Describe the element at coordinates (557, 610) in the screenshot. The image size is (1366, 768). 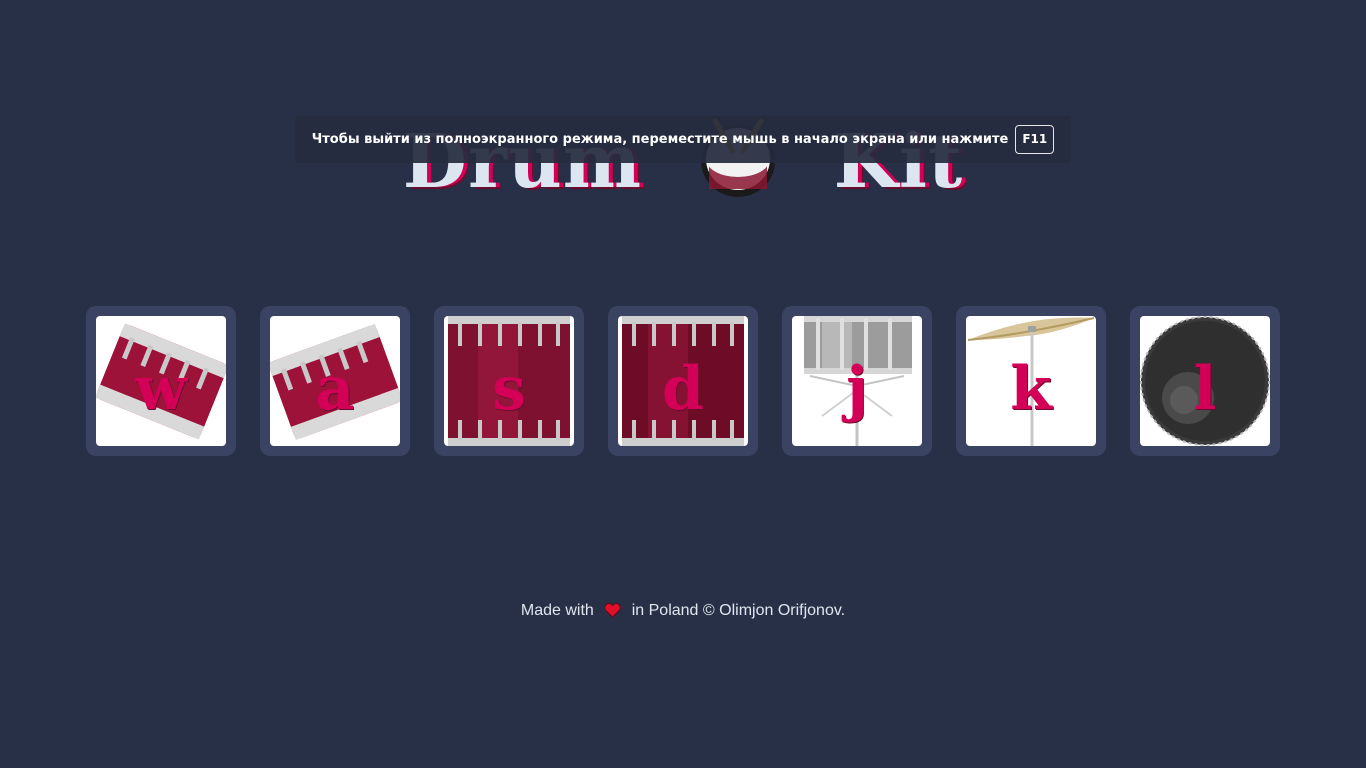
I see `footer-prefix: Made with` at that location.